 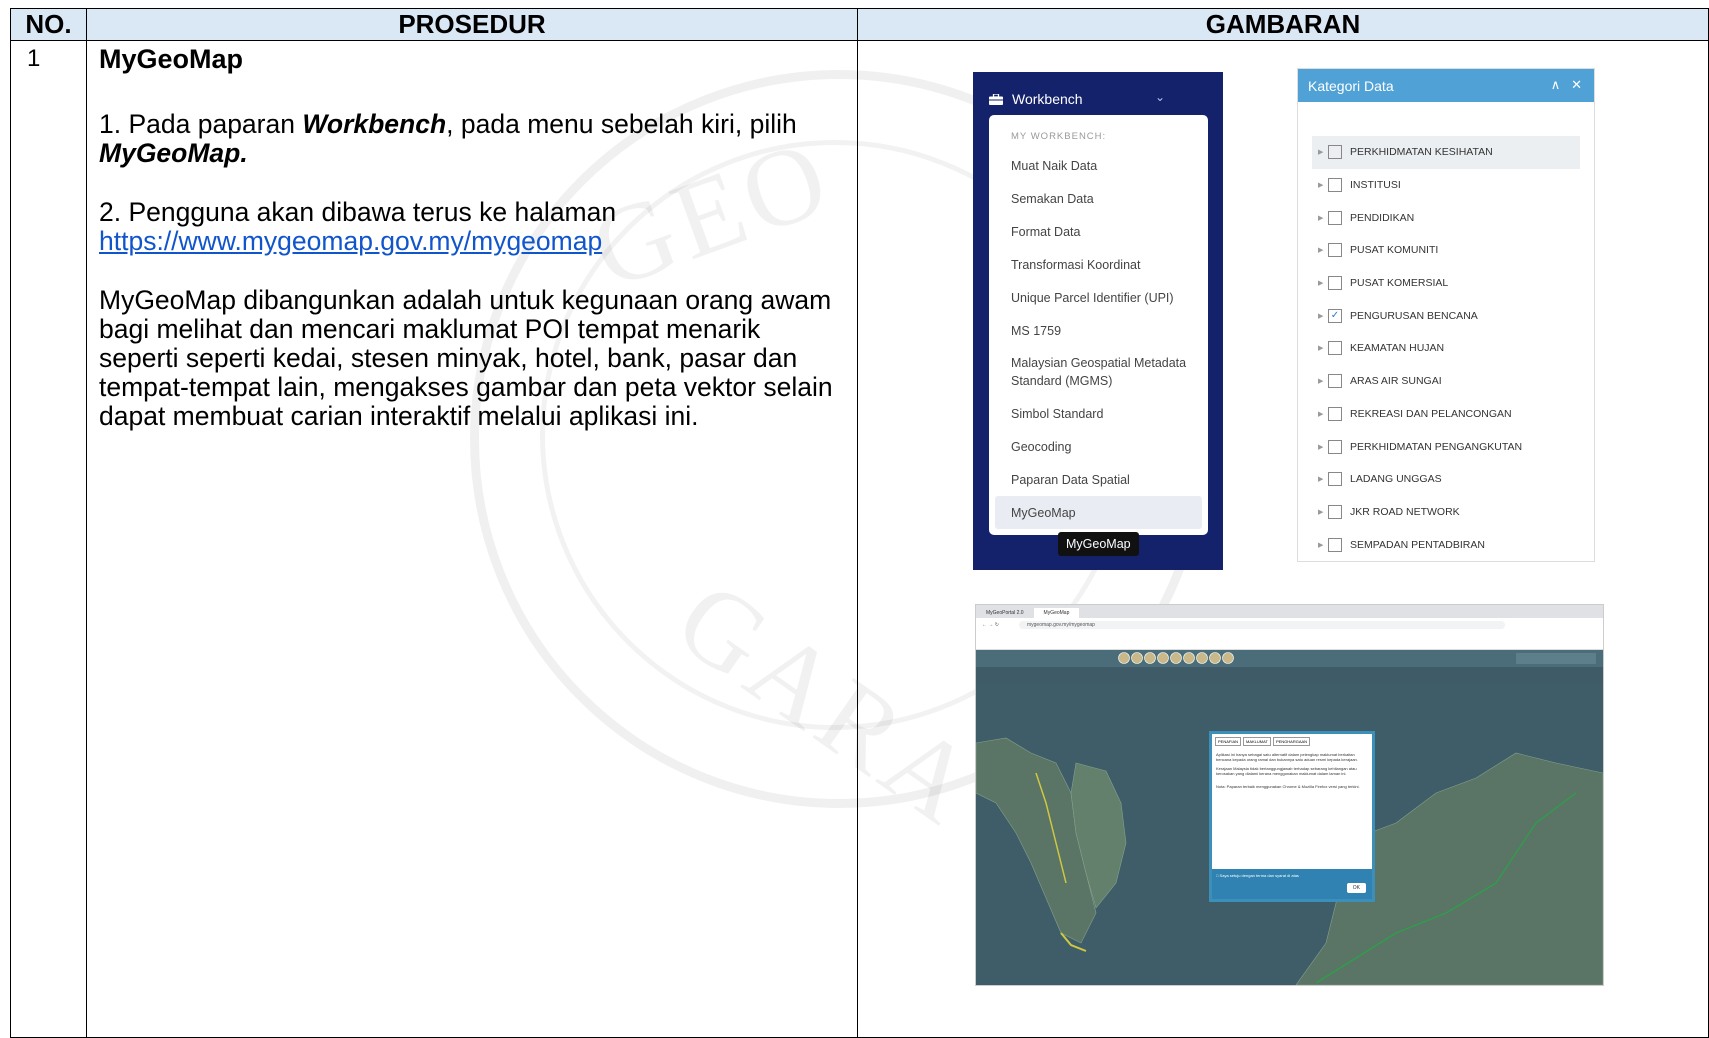 What do you see at coordinates (1556, 84) in the screenshot?
I see `collapse-icon: ∧` at bounding box center [1556, 84].